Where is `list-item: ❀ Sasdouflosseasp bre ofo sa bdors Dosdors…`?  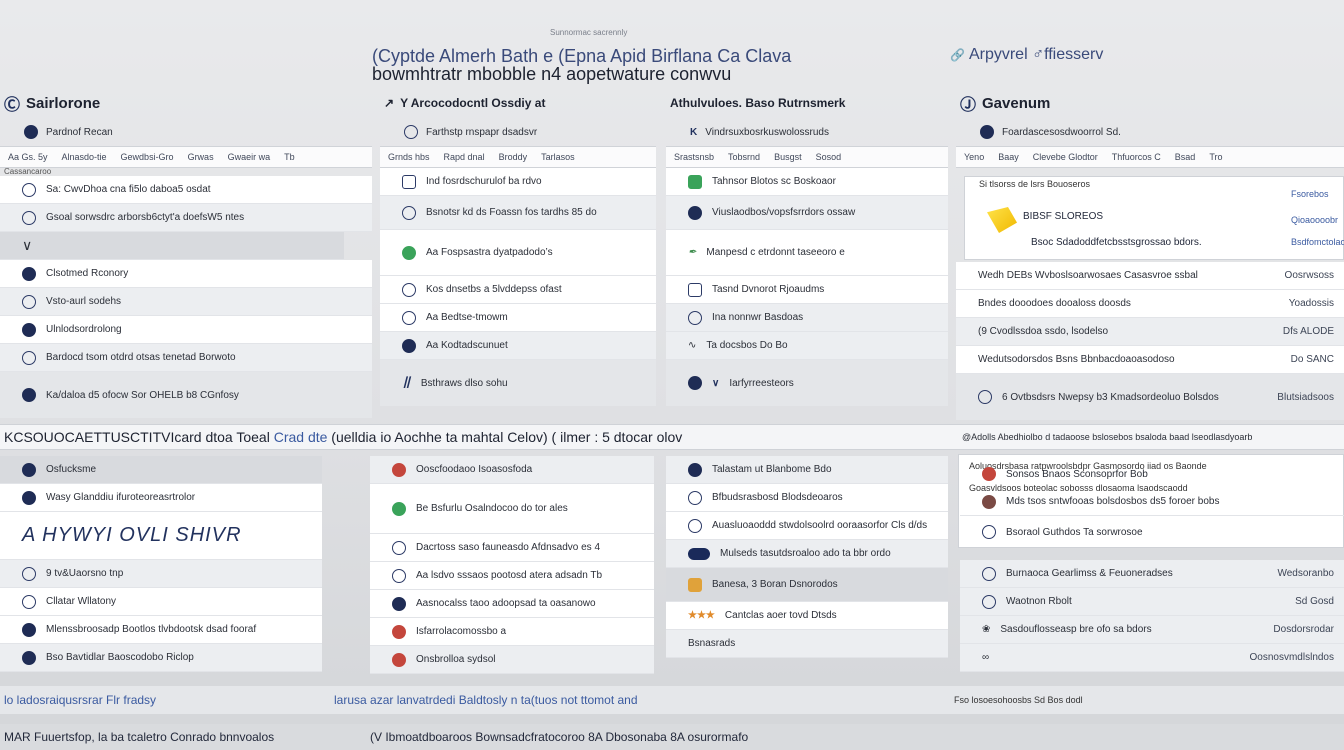
list-item: ❀ Sasdouflosseasp bre ofo sa bdors Dosdors… is located at coordinates (1152, 630).